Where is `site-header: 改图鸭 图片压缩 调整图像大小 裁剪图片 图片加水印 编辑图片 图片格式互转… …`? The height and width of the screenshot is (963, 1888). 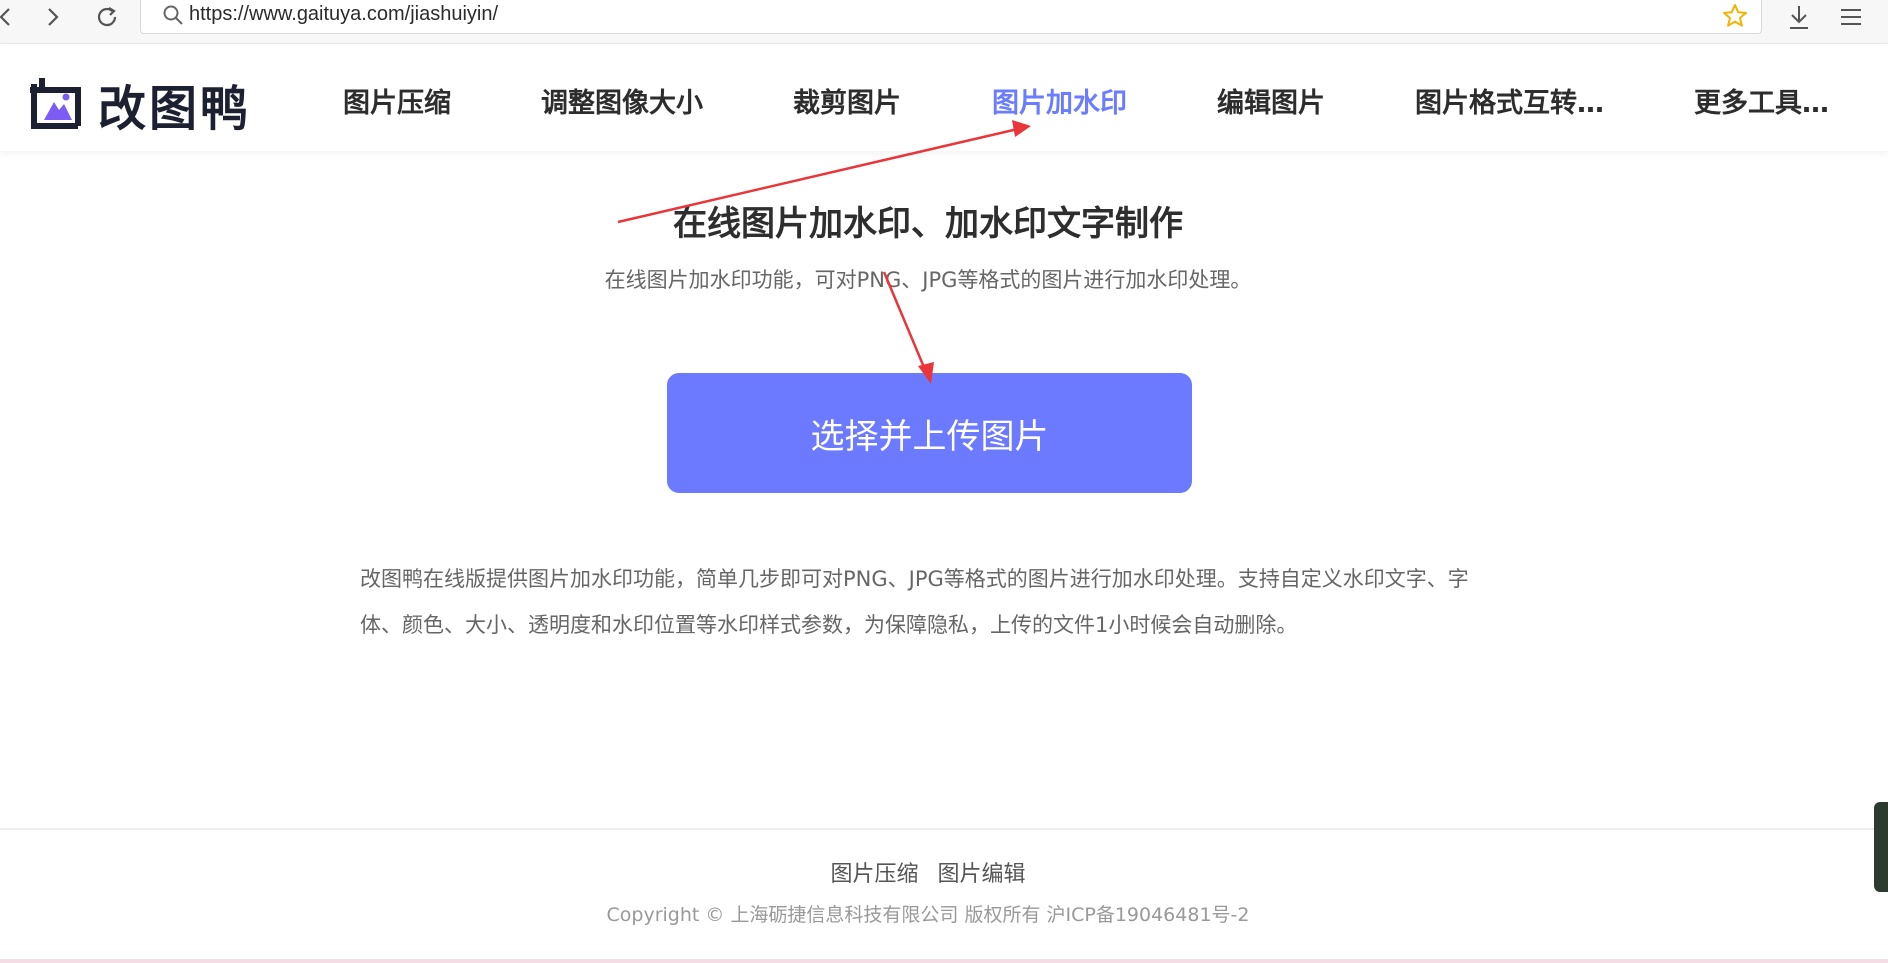
site-header: 改图鸭 图片压缩 调整图像大小 裁剪图片 图片加水印 编辑图片 图片格式互转… … is located at coordinates (944, 98).